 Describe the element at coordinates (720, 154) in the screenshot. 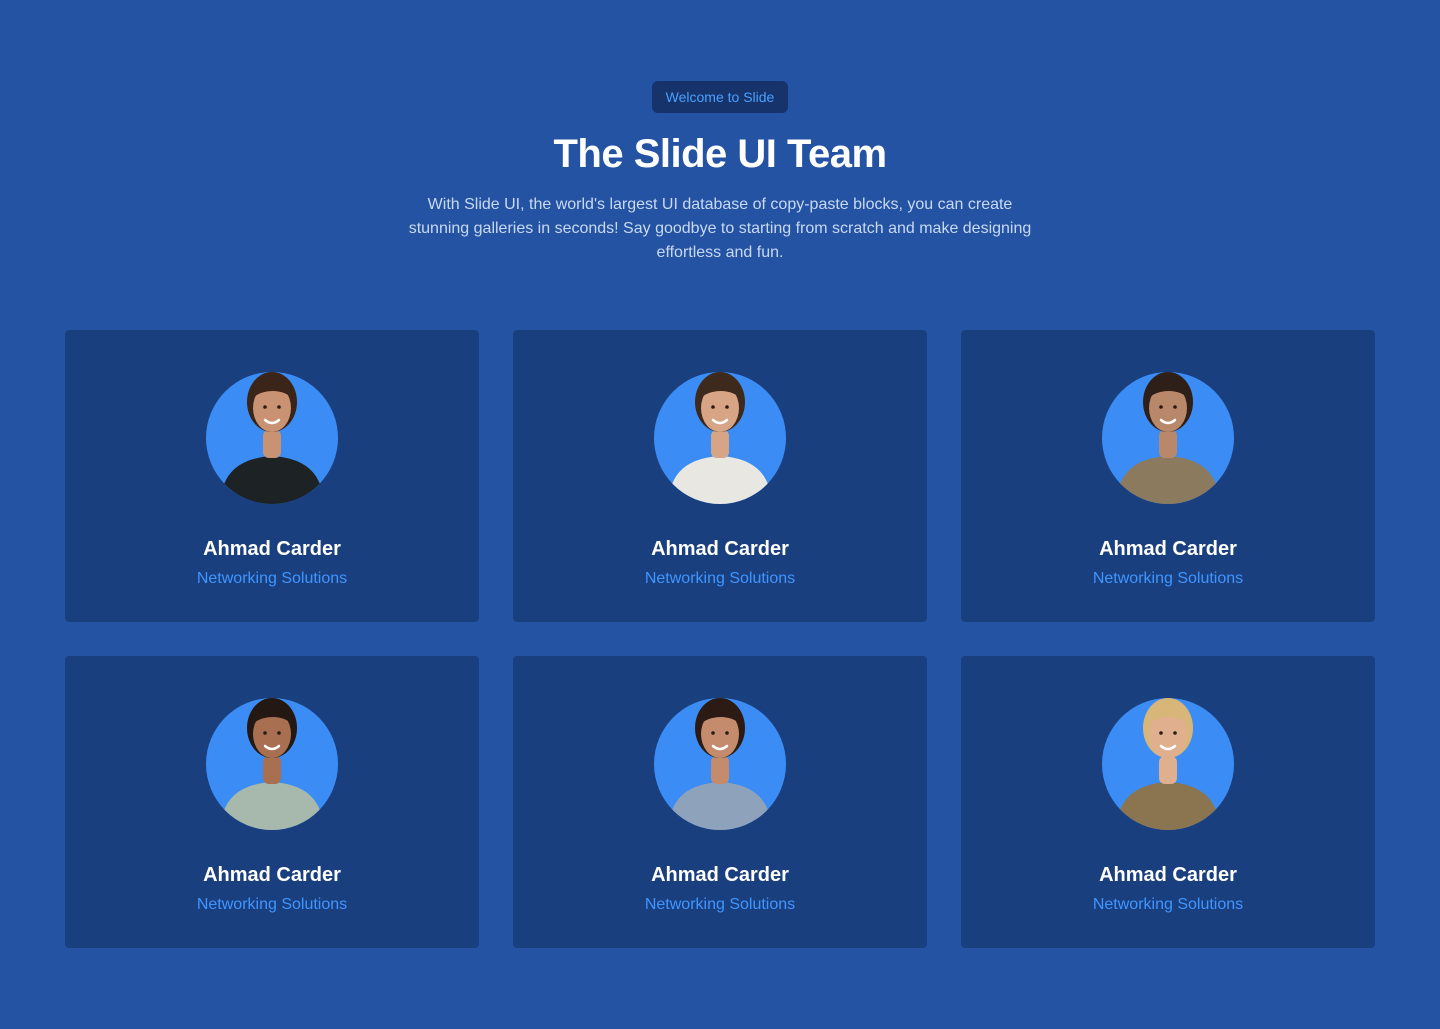

I see `page-title: The Slide UI Team` at that location.